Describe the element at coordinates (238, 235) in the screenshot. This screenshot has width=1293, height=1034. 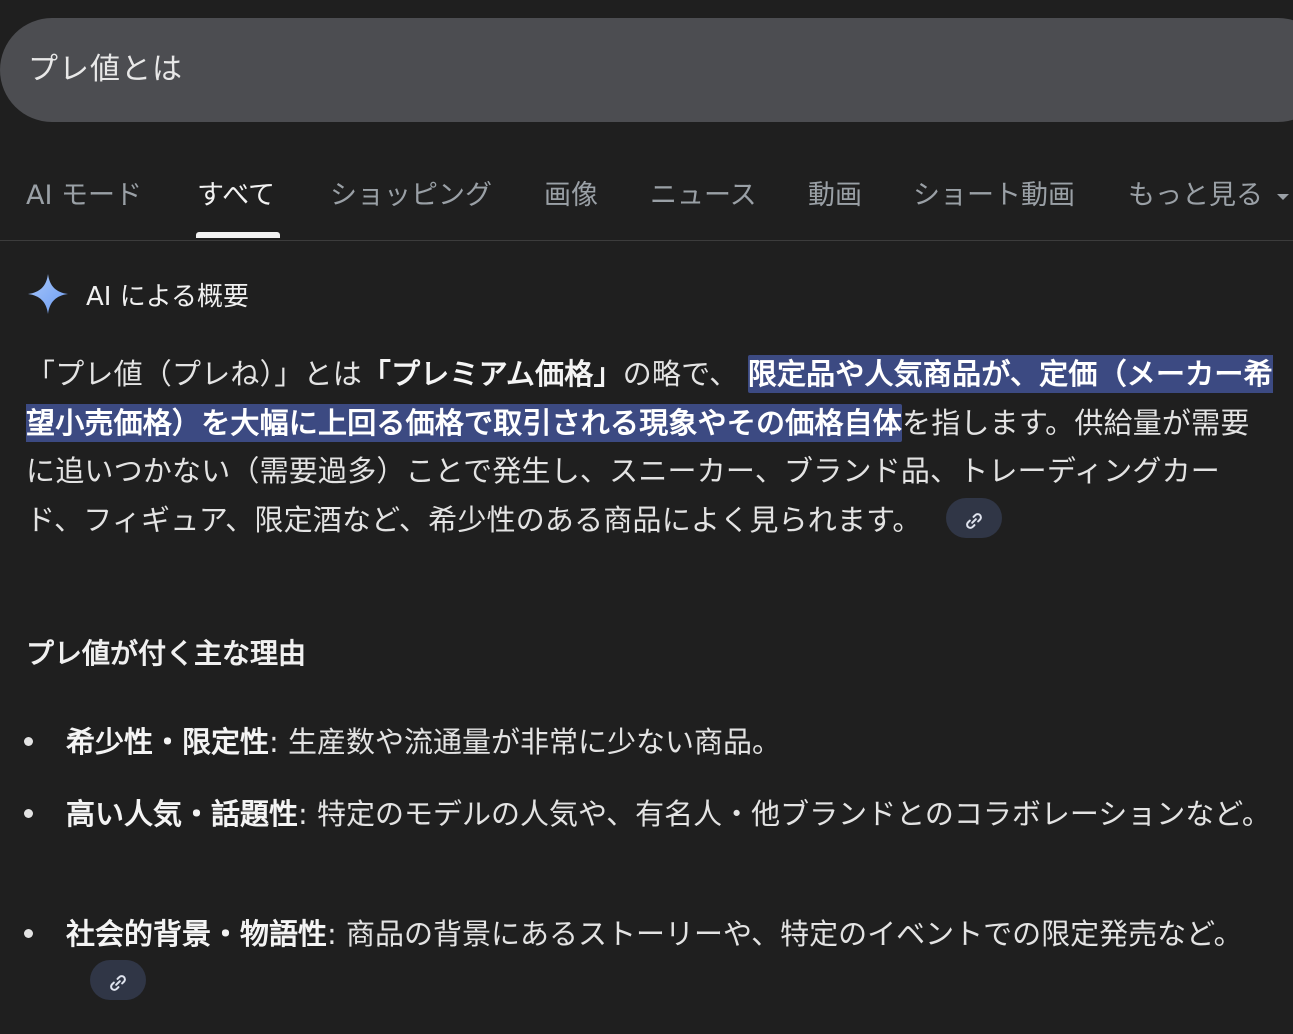
I see `active-tab-indicator` at that location.